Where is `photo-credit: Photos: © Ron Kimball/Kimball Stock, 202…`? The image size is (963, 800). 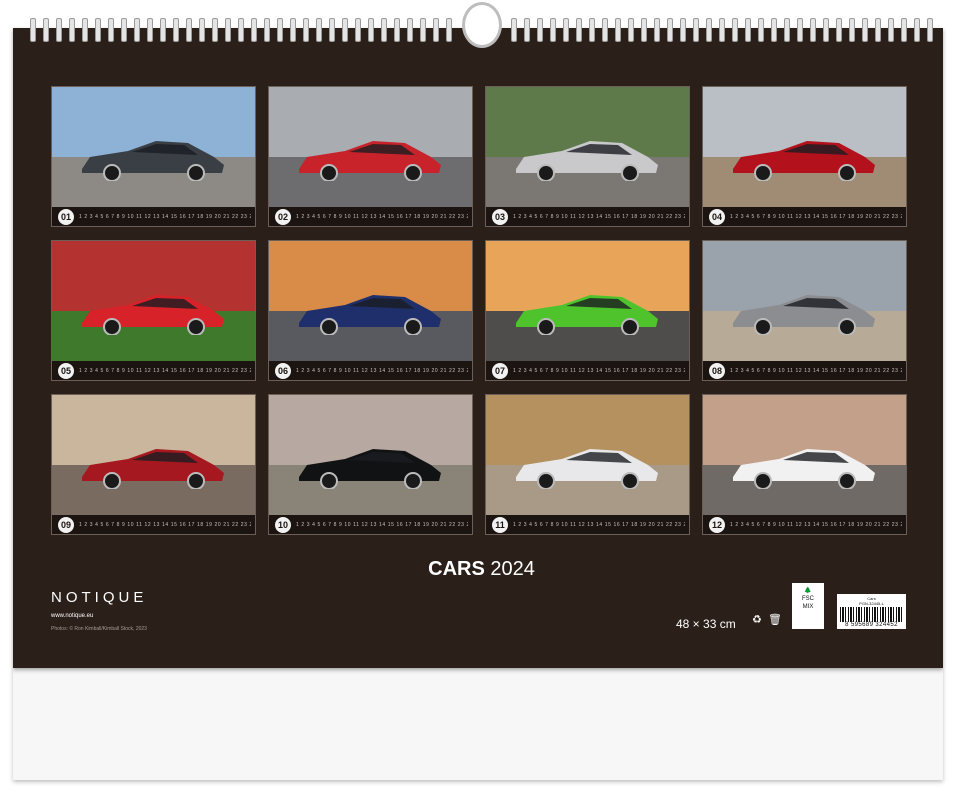
photo-credit: Photos: © Ron Kimball/Kimball Stock, 202… is located at coordinates (99, 629).